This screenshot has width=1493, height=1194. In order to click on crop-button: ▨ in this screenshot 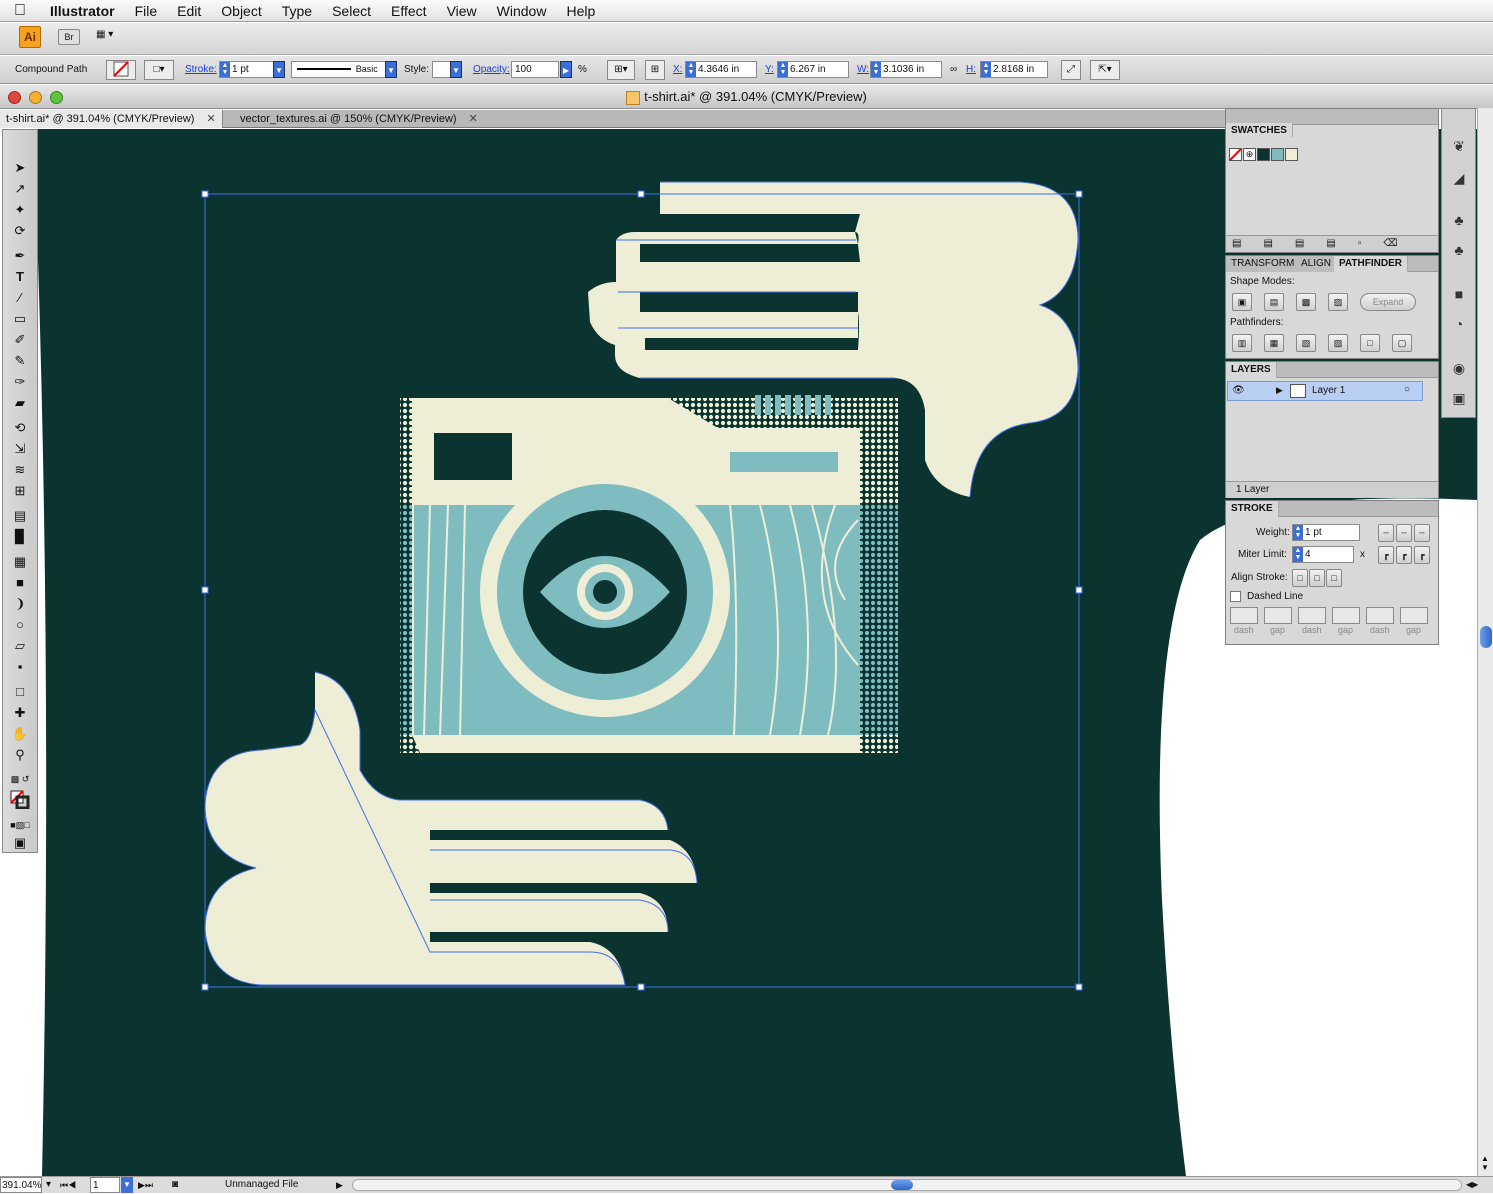, I will do `click(1338, 343)`.